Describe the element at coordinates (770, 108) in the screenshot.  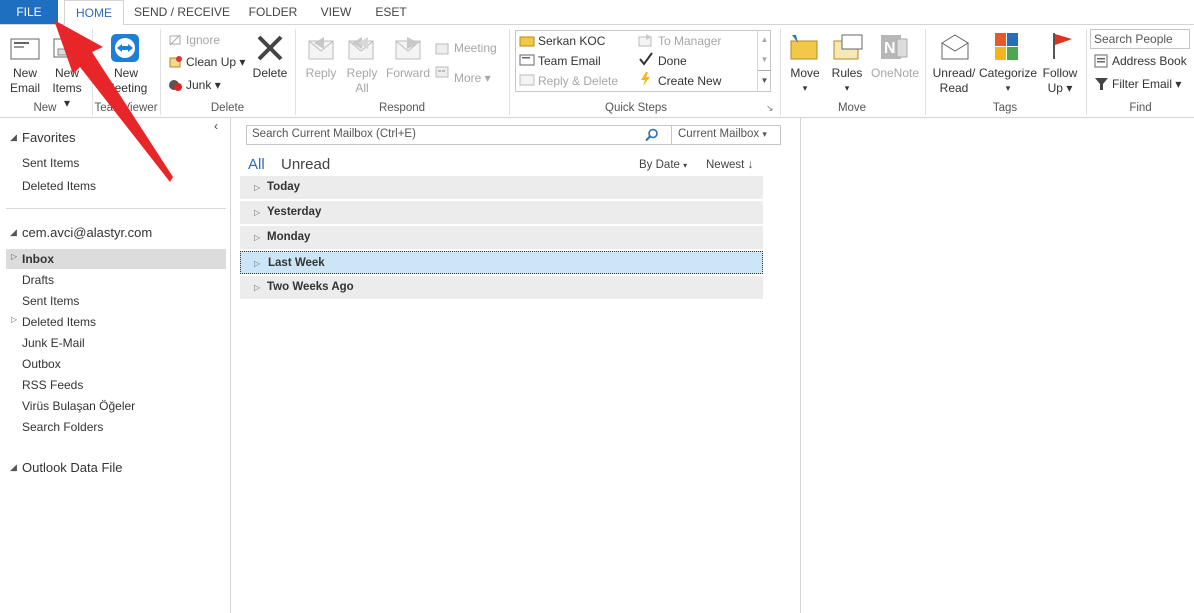
I see `dialog-launcher-icon: ↘` at that location.